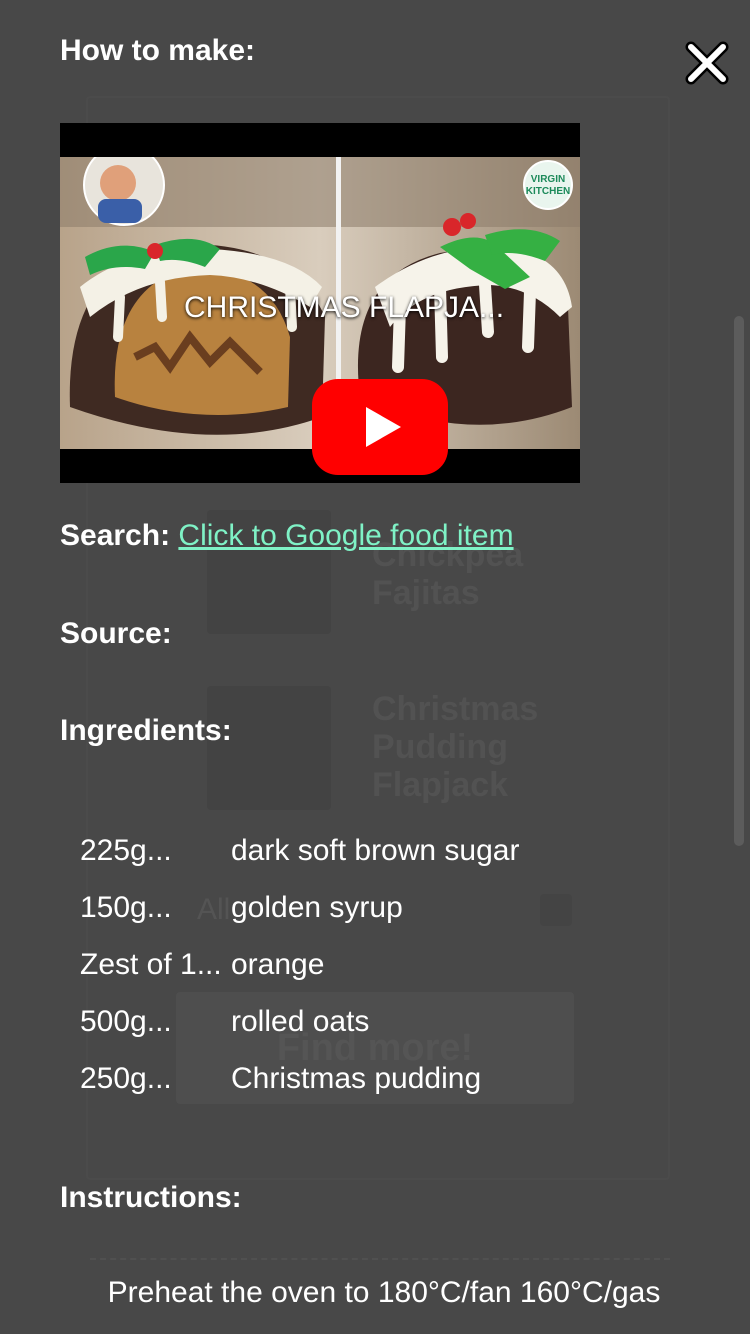 The height and width of the screenshot is (1334, 750). I want to click on ingredient-name: dark soft brown sugar, so click(375, 850).